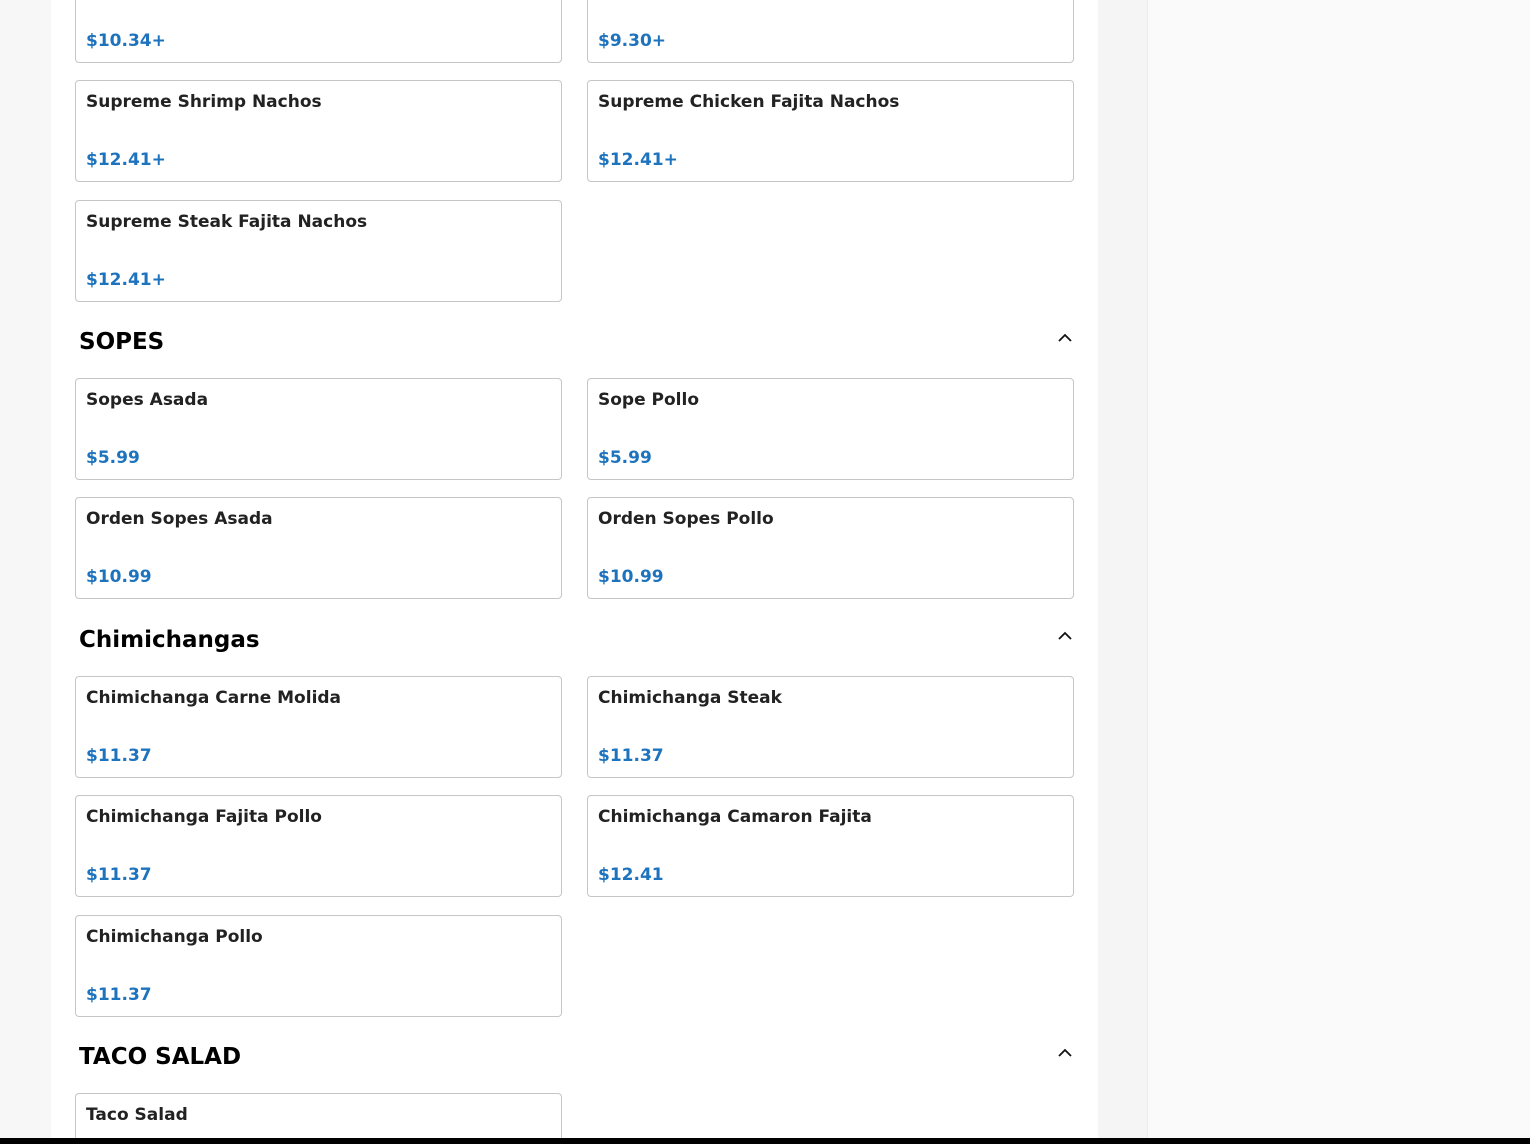  What do you see at coordinates (631, 875) in the screenshot?
I see `menu-item-price: $12.41` at bounding box center [631, 875].